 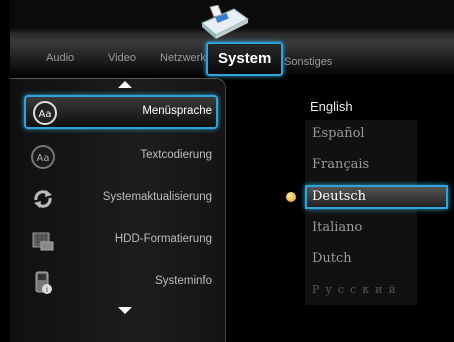 I want to click on menu-item-label: Systeminfo, so click(x=183, y=281).